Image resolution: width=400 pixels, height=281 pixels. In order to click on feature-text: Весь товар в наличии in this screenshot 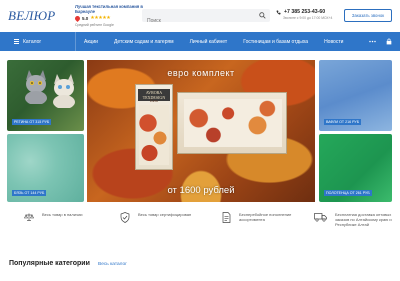, I will do `click(62, 214)`.